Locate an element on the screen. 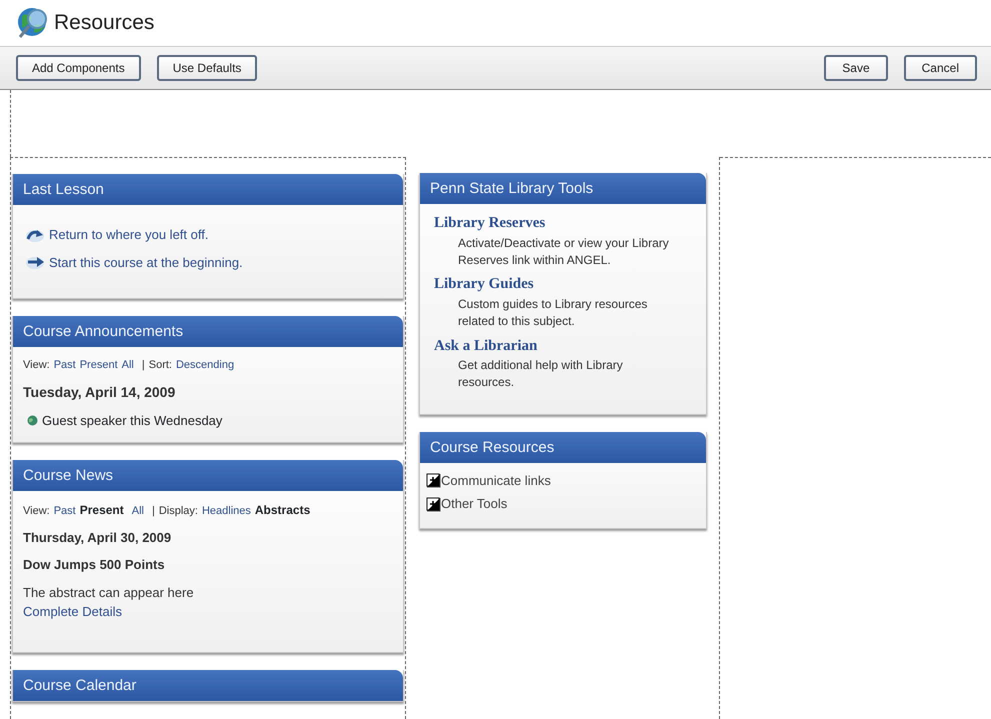 The width and height of the screenshot is (991, 719). filter-option: Headlines is located at coordinates (226, 511).